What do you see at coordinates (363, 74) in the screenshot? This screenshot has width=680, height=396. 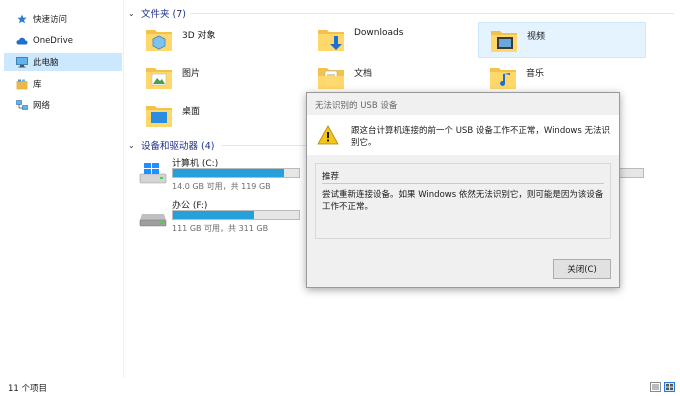 I see `folder-label: 文档` at bounding box center [363, 74].